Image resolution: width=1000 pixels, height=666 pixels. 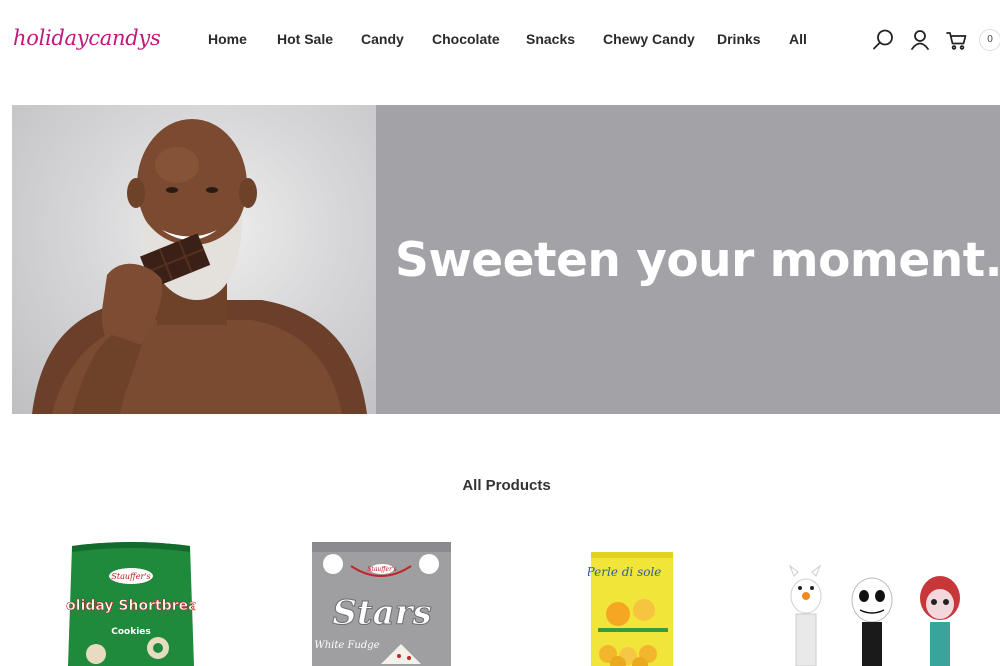 What do you see at coordinates (877, 601) in the screenshot?
I see `product-card-pez` at bounding box center [877, 601].